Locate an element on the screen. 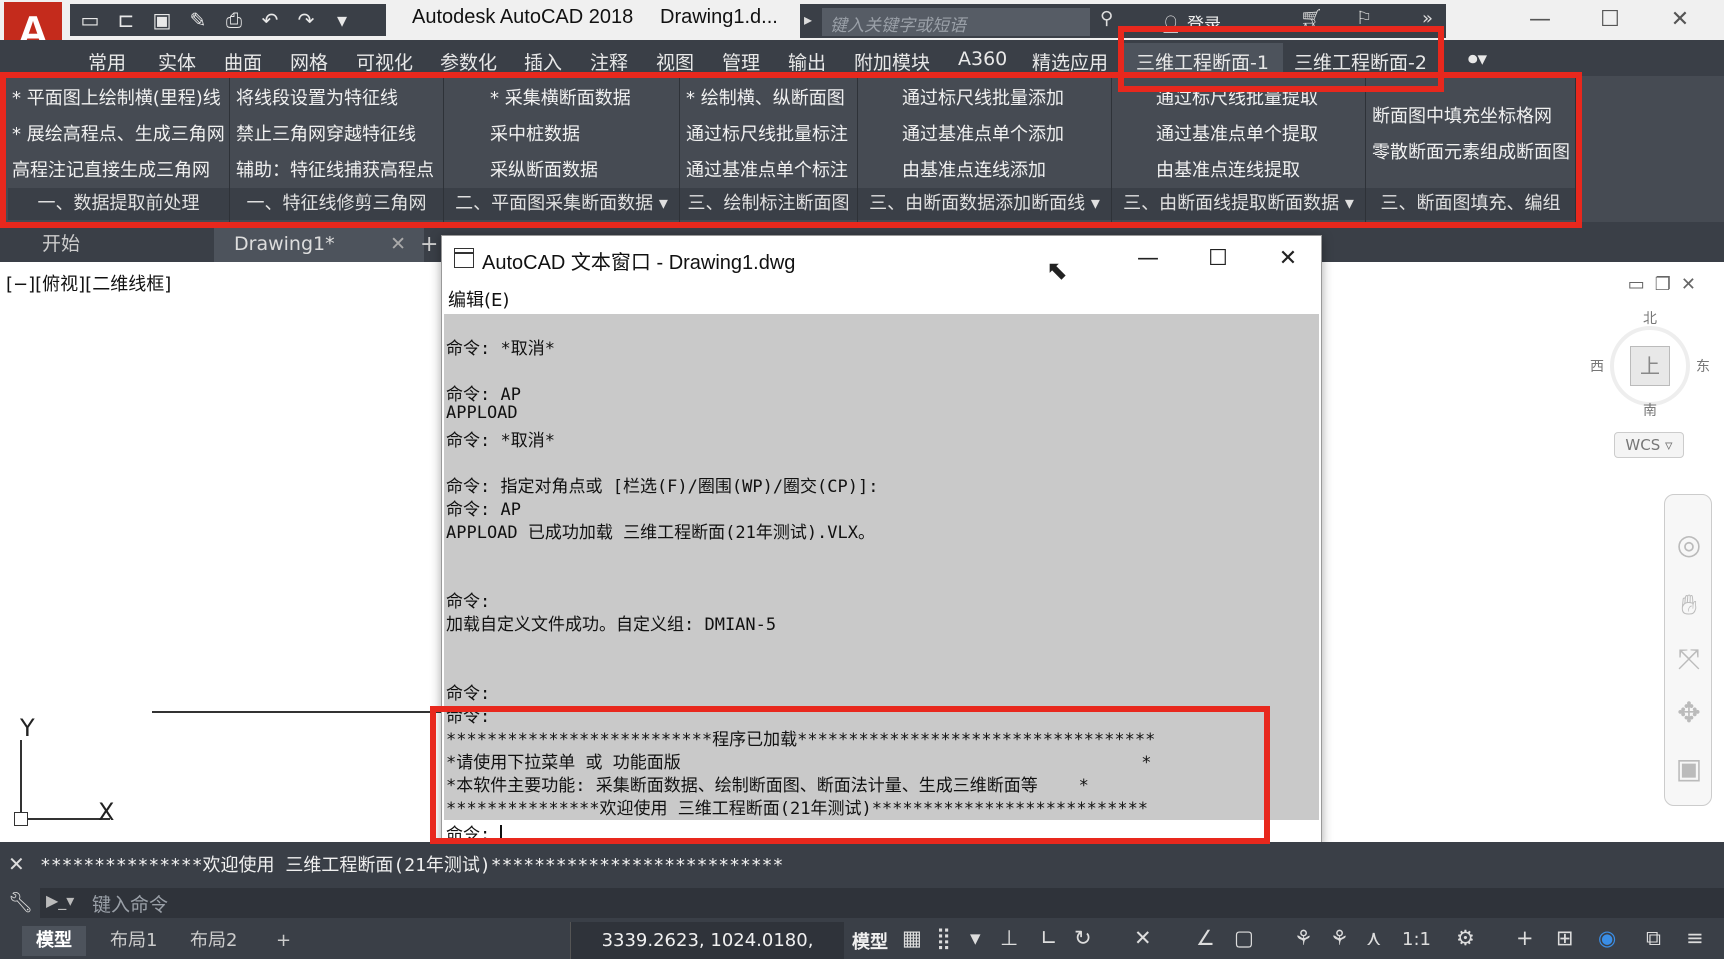 Image resolution: width=1724 pixels, height=959 pixels. annotation-scale-icon: ⋏ is located at coordinates (1373, 938).